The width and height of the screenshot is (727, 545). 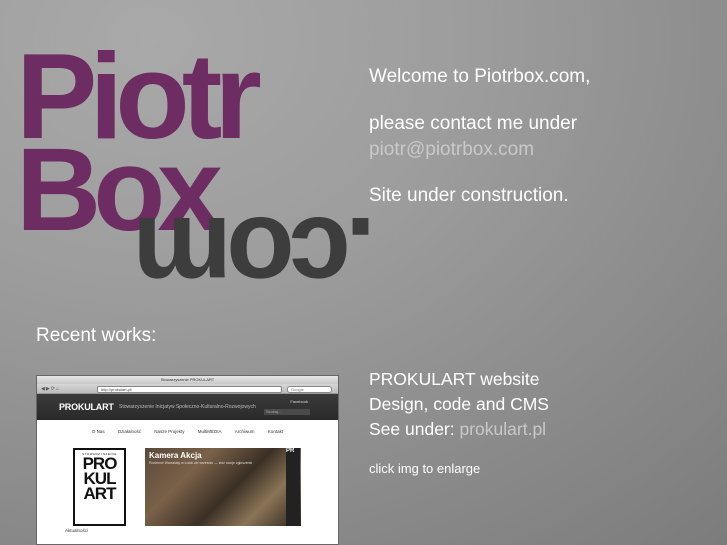 I want to click on thumb-nav-item: Działalność, so click(x=129, y=431).